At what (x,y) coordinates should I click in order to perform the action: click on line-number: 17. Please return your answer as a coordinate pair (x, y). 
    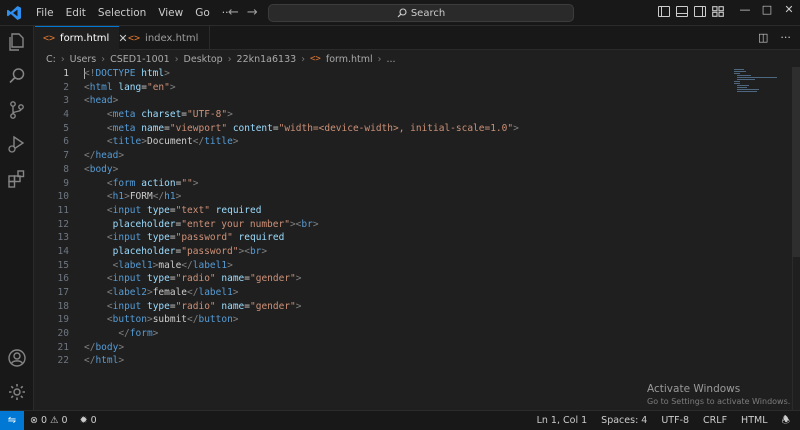
    Looking at the image, I should click on (63, 292).